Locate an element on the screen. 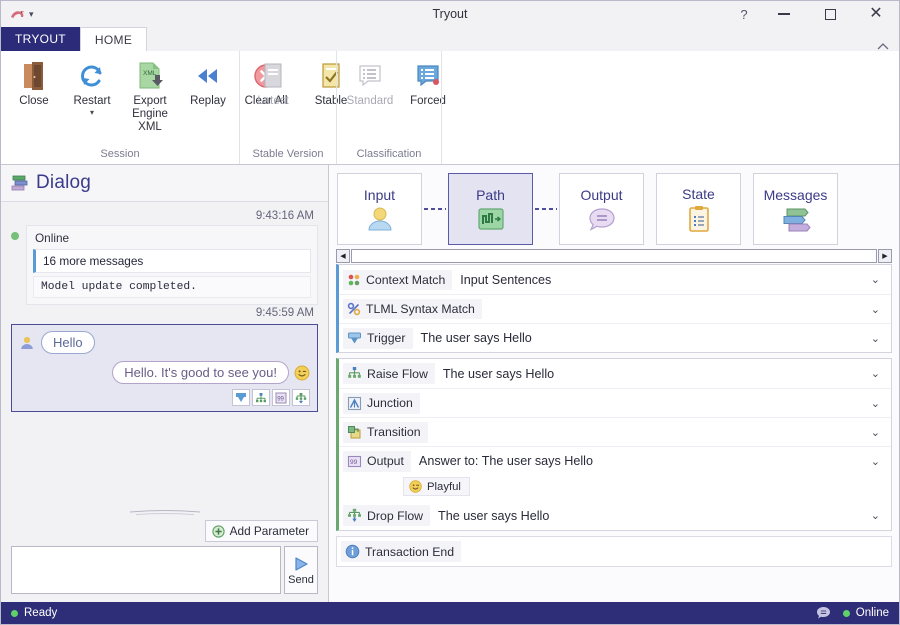 The image size is (900, 625). trace-row-tlml-syntax-match: TLML Syntax Match ⌄ is located at coordinates (615, 308).